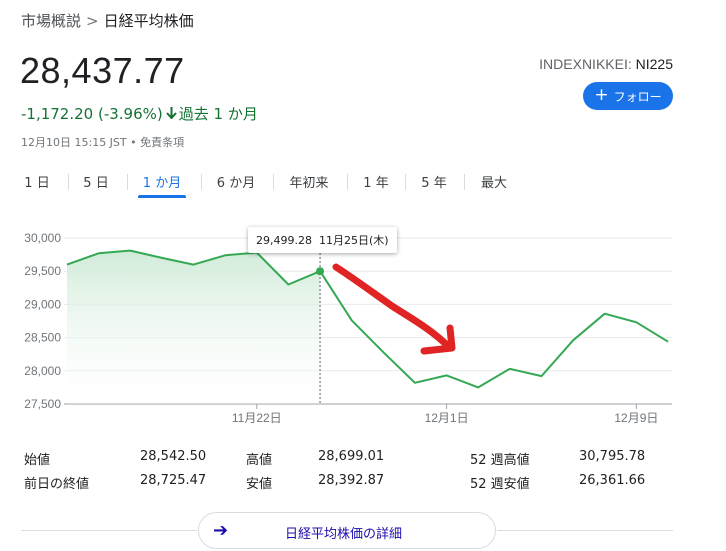 Image resolution: width=726 pixels, height=551 pixels. Describe the element at coordinates (42, 238) in the screenshot. I see `y-tick-label: 30,000` at that location.